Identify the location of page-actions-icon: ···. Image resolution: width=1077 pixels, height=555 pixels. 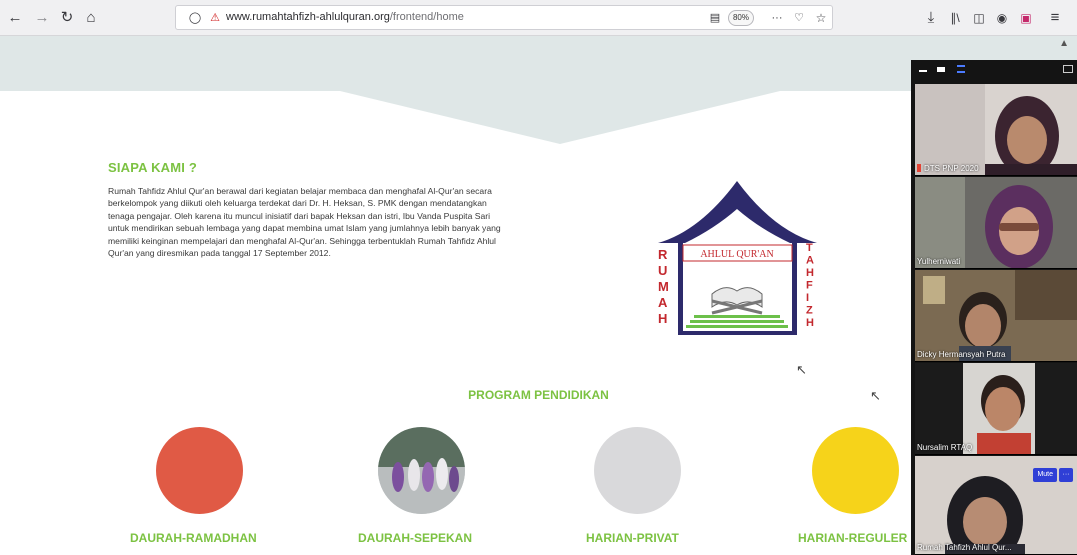
(777, 18).